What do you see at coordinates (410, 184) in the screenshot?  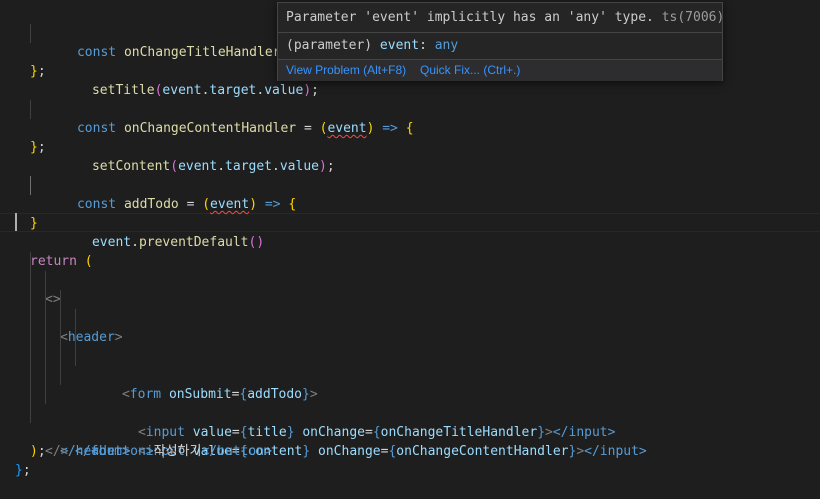 I see `code-line-9: const addTodo = (event) => {` at bounding box center [410, 184].